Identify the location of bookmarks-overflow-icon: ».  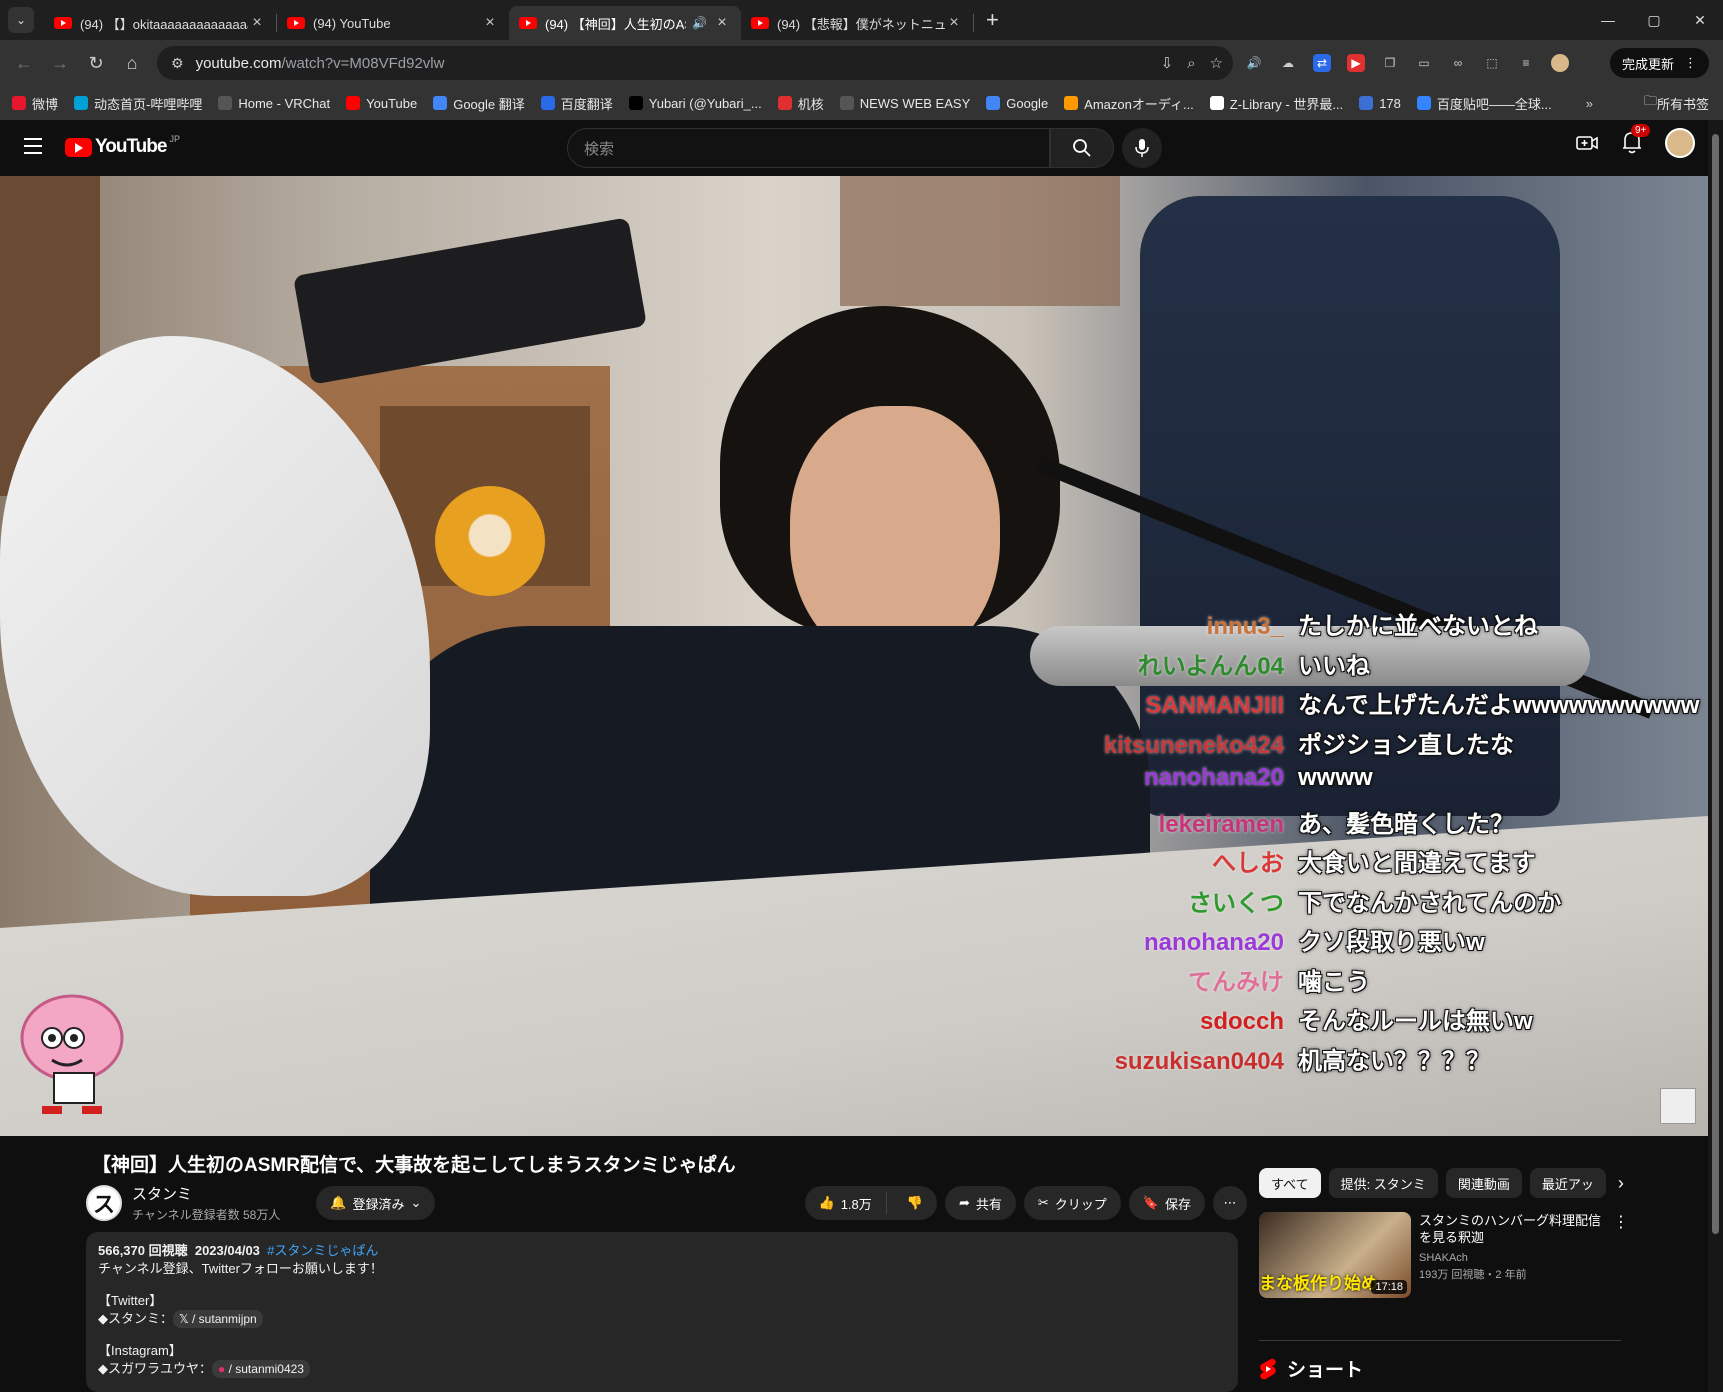
(1589, 103).